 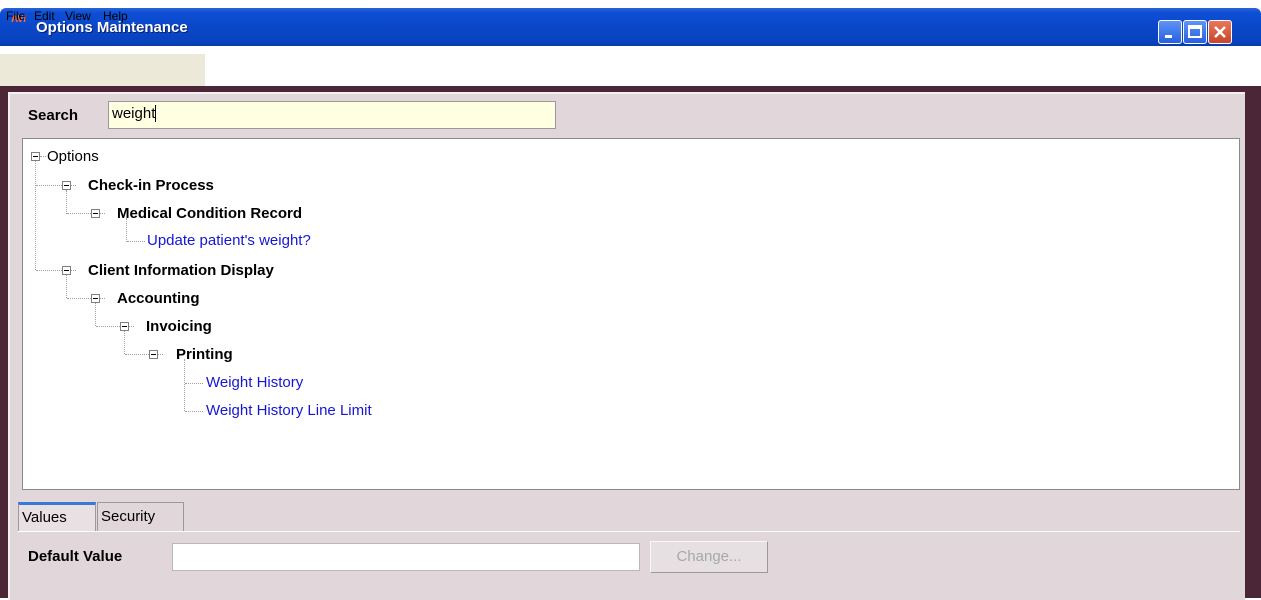 What do you see at coordinates (289, 411) in the screenshot?
I see `tree-option-weight-history-line-limit: Weight History Line Limit` at bounding box center [289, 411].